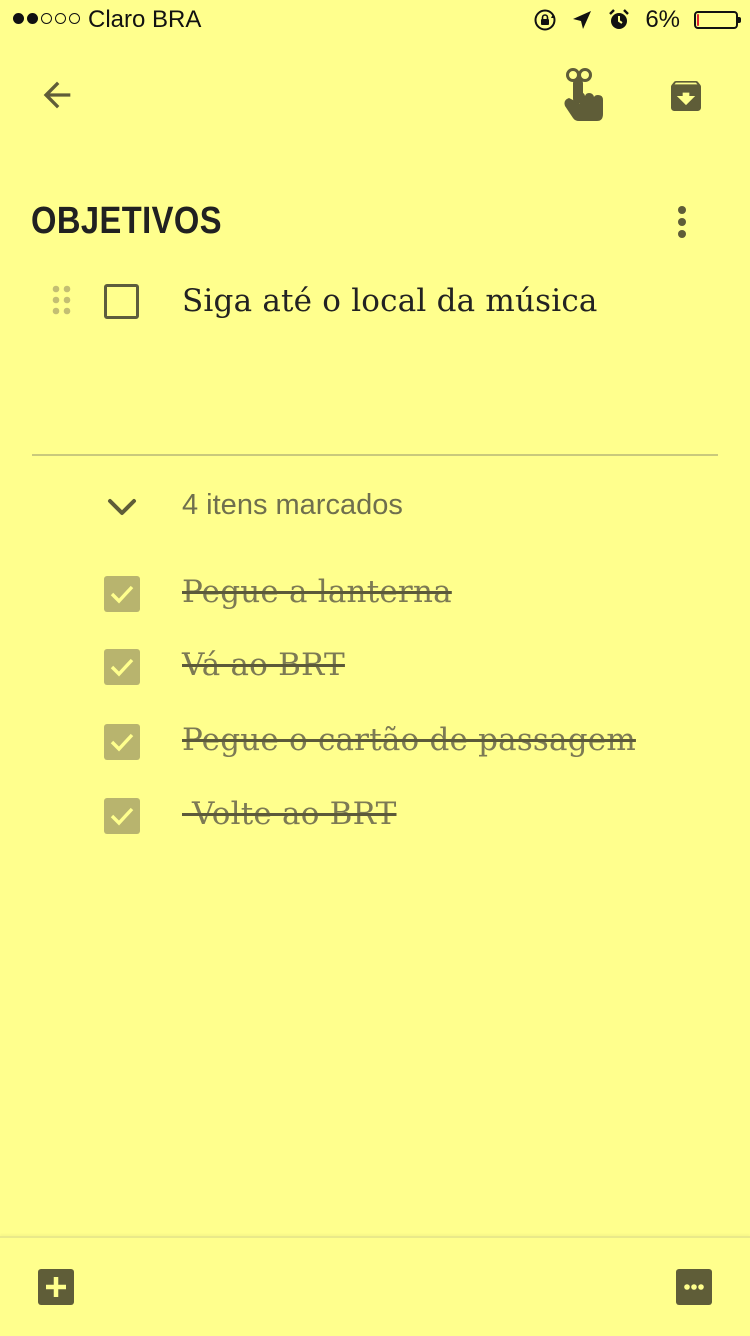  Describe the element at coordinates (404, 815) in the screenshot. I see `checked-list-item: Volte ao BRT` at that location.